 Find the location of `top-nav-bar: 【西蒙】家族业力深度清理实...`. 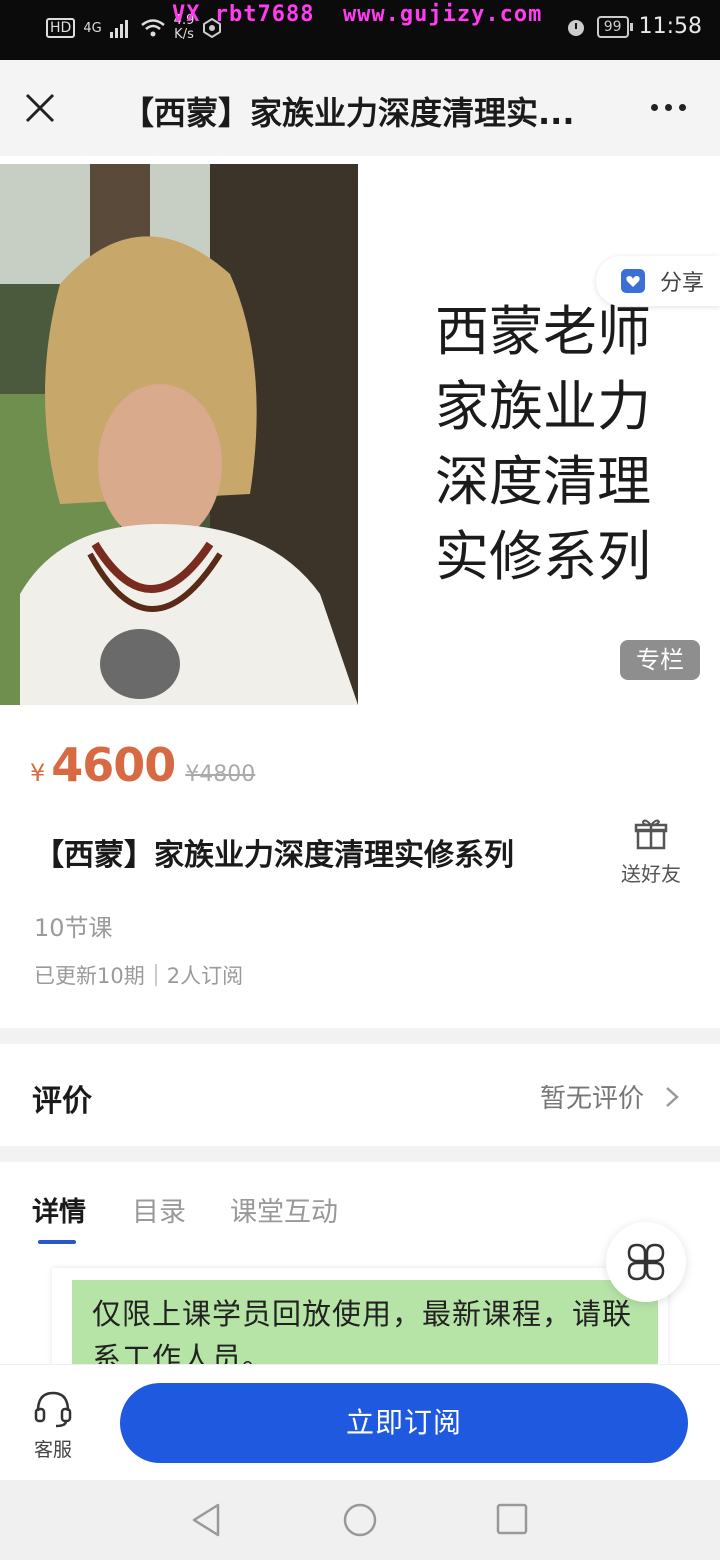

top-nav-bar: 【西蒙】家族业力深度清理实... is located at coordinates (360, 108).